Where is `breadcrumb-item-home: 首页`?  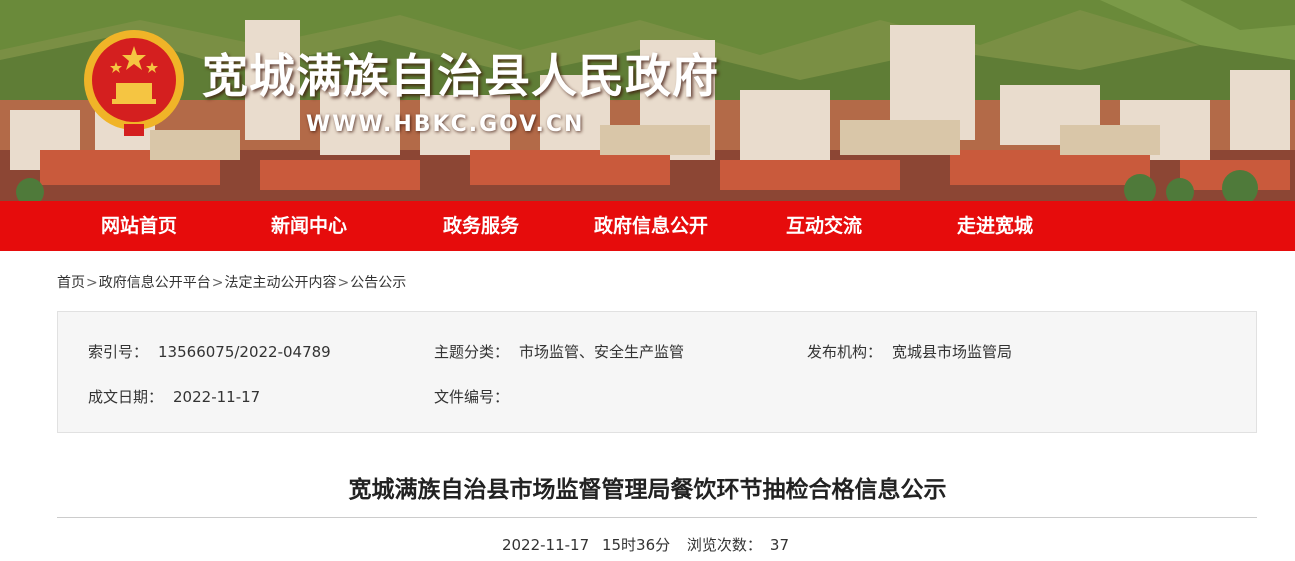
breadcrumb-item-home: 首页 is located at coordinates (71, 283).